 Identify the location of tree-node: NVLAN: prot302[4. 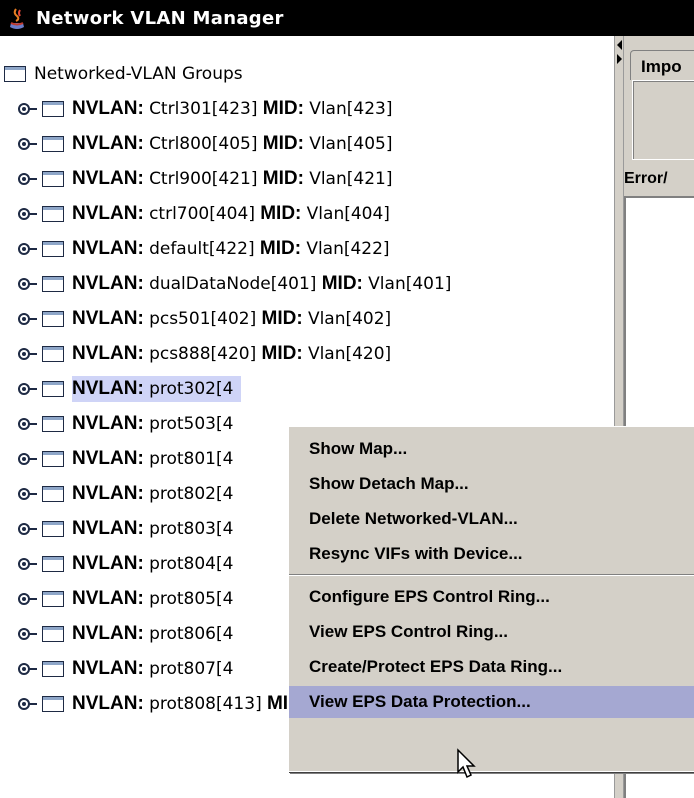
(121, 389).